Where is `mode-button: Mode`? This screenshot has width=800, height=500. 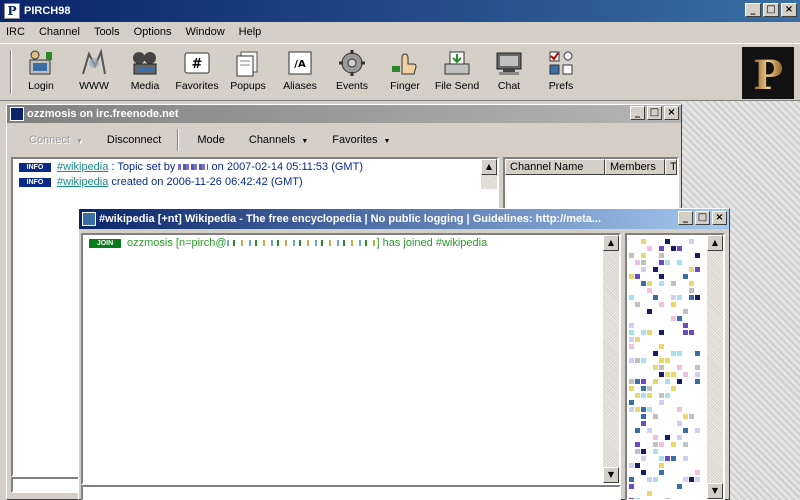 mode-button: Mode is located at coordinates (210, 140).